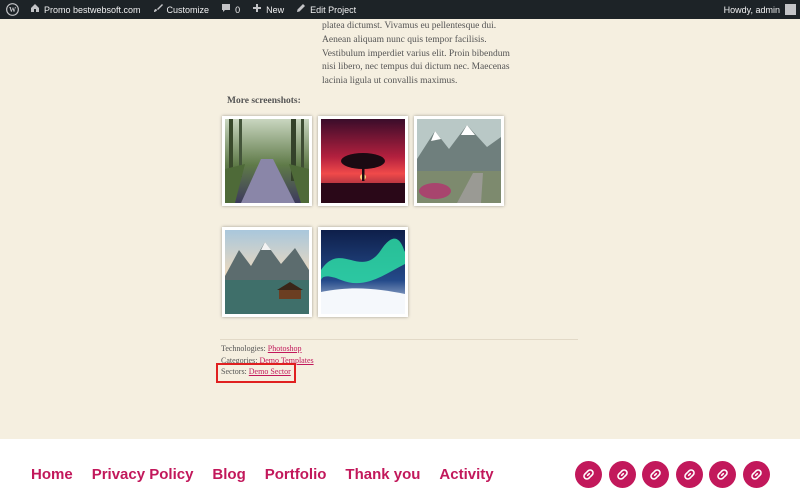  I want to click on avatar, so click(790, 9).